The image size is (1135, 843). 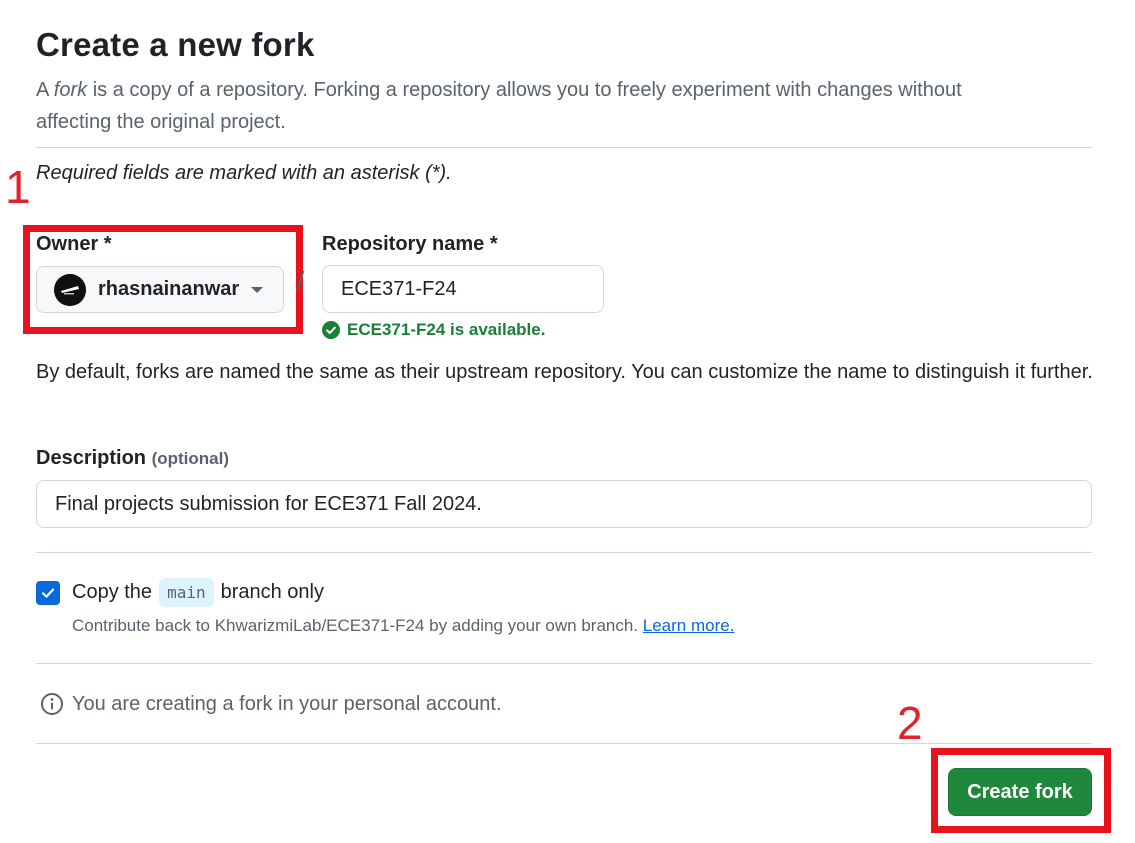 What do you see at coordinates (190, 458) in the screenshot?
I see `optional-tag: (optional)` at bounding box center [190, 458].